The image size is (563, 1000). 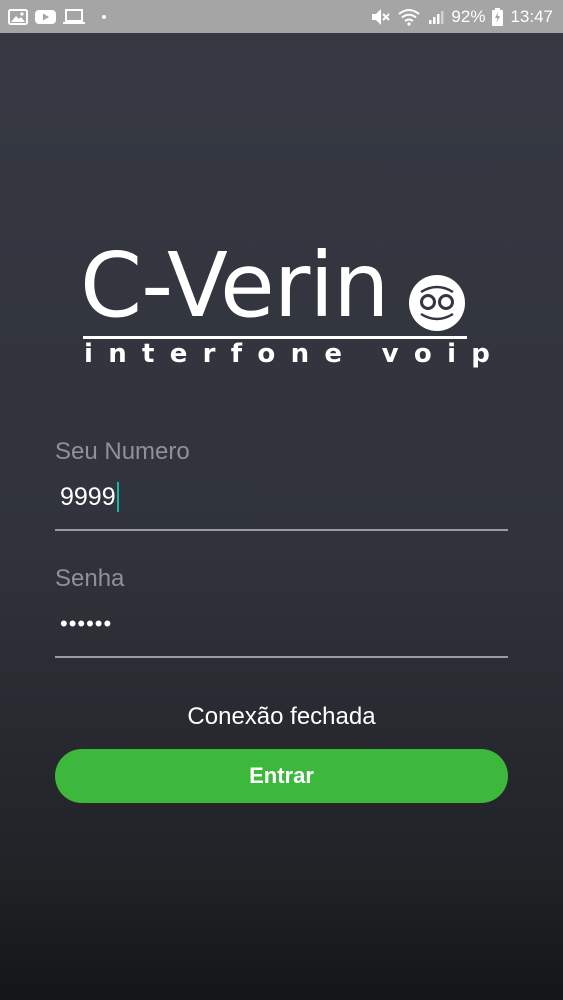 I want to click on password-input-value: ••••••, so click(x=86, y=623).